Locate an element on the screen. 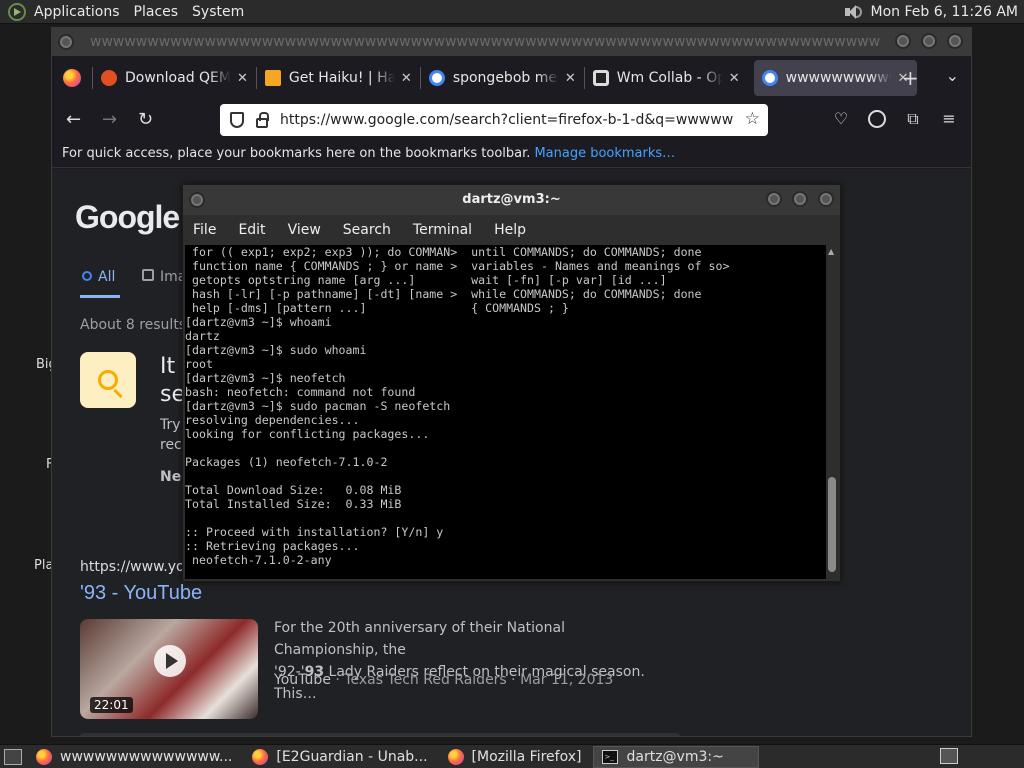 This screenshot has height=768, width=1024. menu-file: File is located at coordinates (204, 230).